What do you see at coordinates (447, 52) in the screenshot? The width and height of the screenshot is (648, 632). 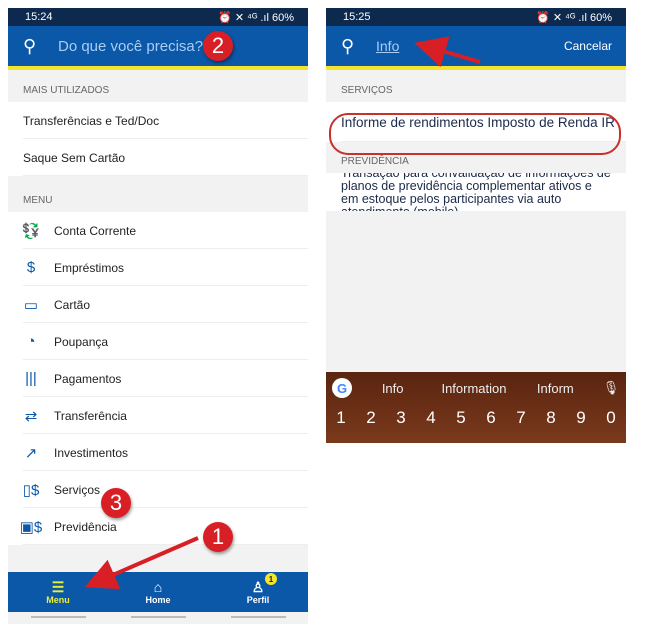 I see `arrow-to-query` at bounding box center [447, 52].